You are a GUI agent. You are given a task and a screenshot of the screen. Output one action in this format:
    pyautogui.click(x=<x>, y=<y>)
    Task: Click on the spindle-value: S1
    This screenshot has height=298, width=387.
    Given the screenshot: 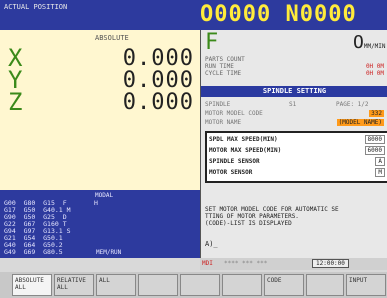 What is the action you would take?
    pyautogui.click(x=293, y=104)
    